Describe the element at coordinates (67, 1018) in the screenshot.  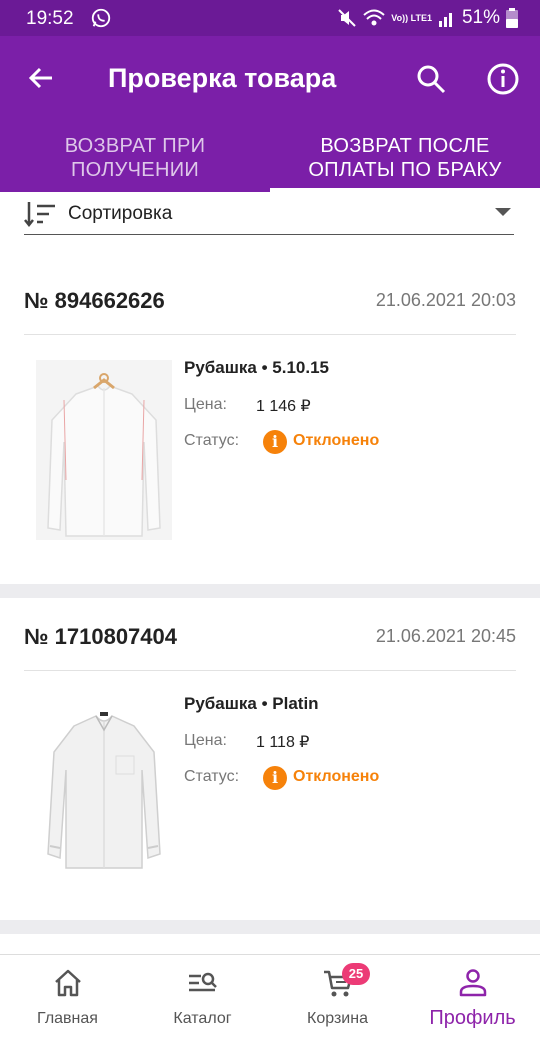
I see `nav-home-label: Главная` at that location.